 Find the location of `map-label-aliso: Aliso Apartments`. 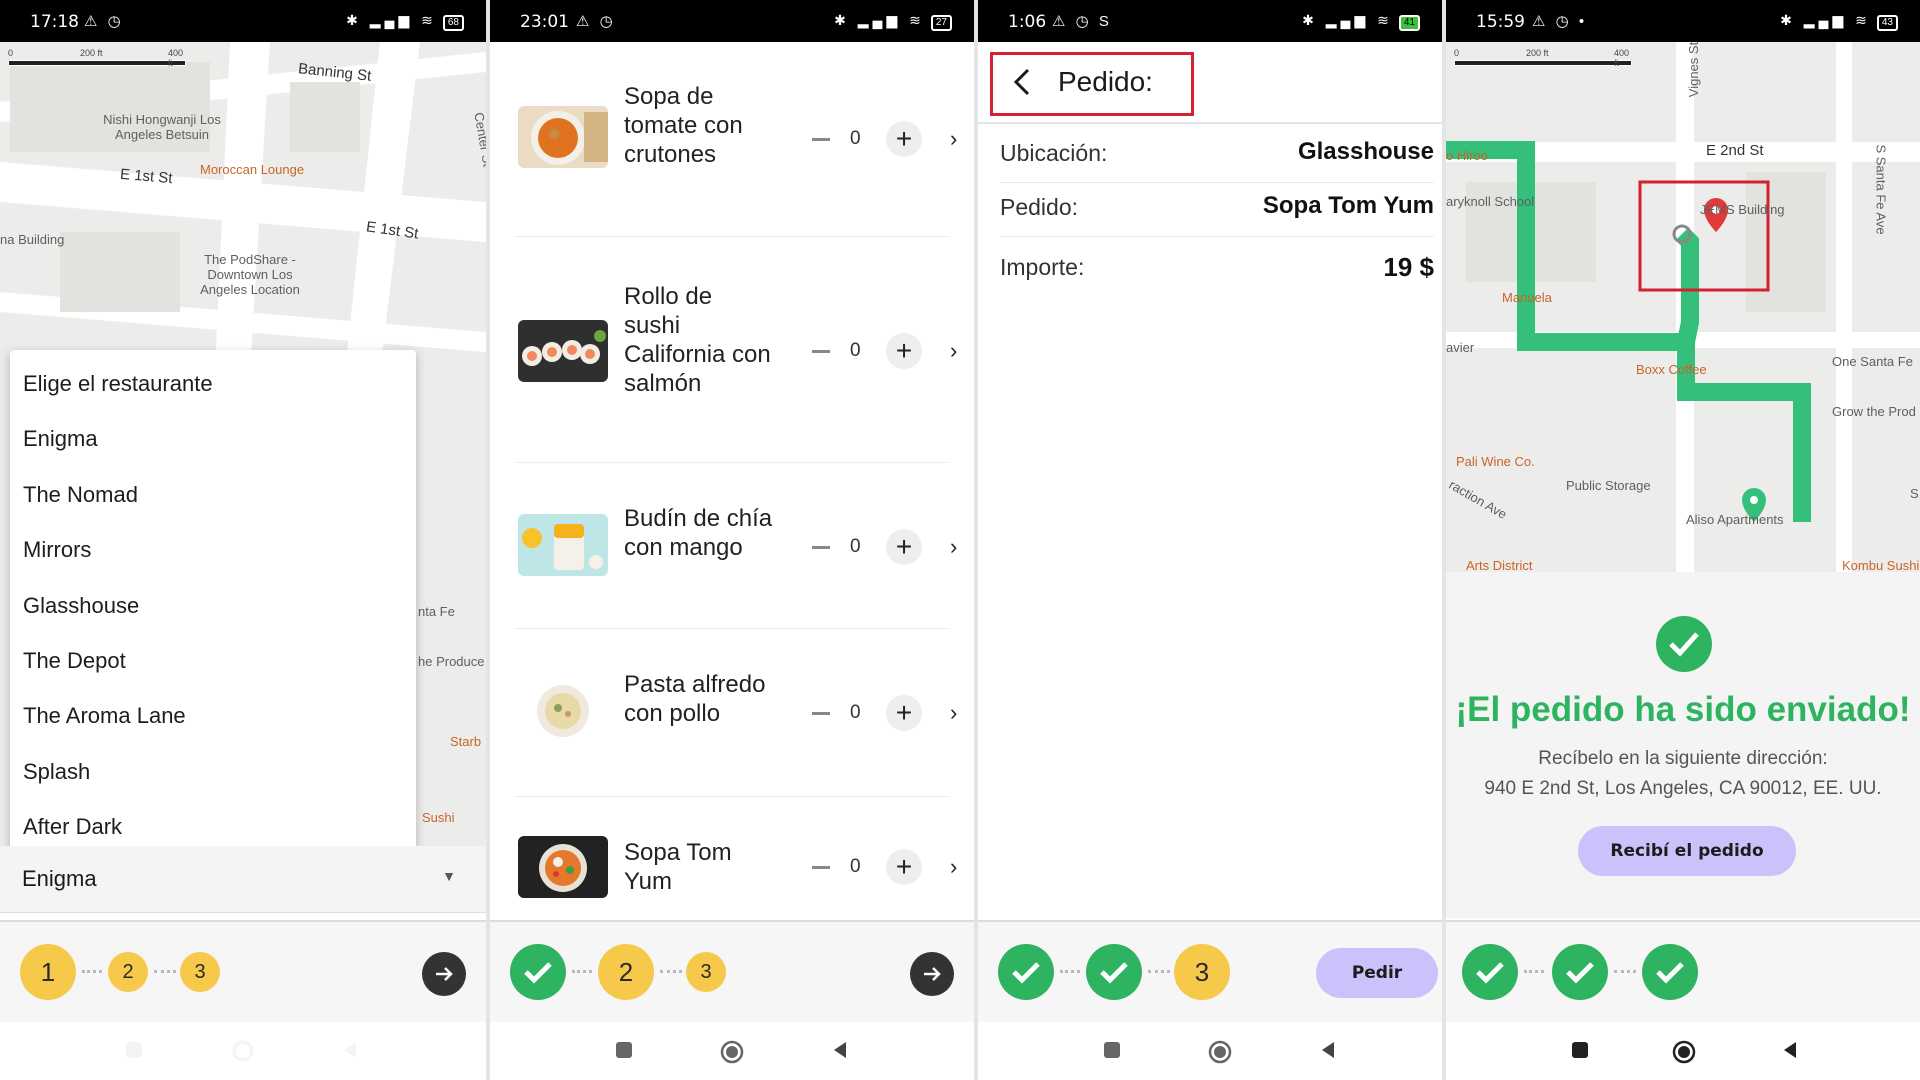

map-label-aliso: Aliso Apartments is located at coordinates (1735, 519).